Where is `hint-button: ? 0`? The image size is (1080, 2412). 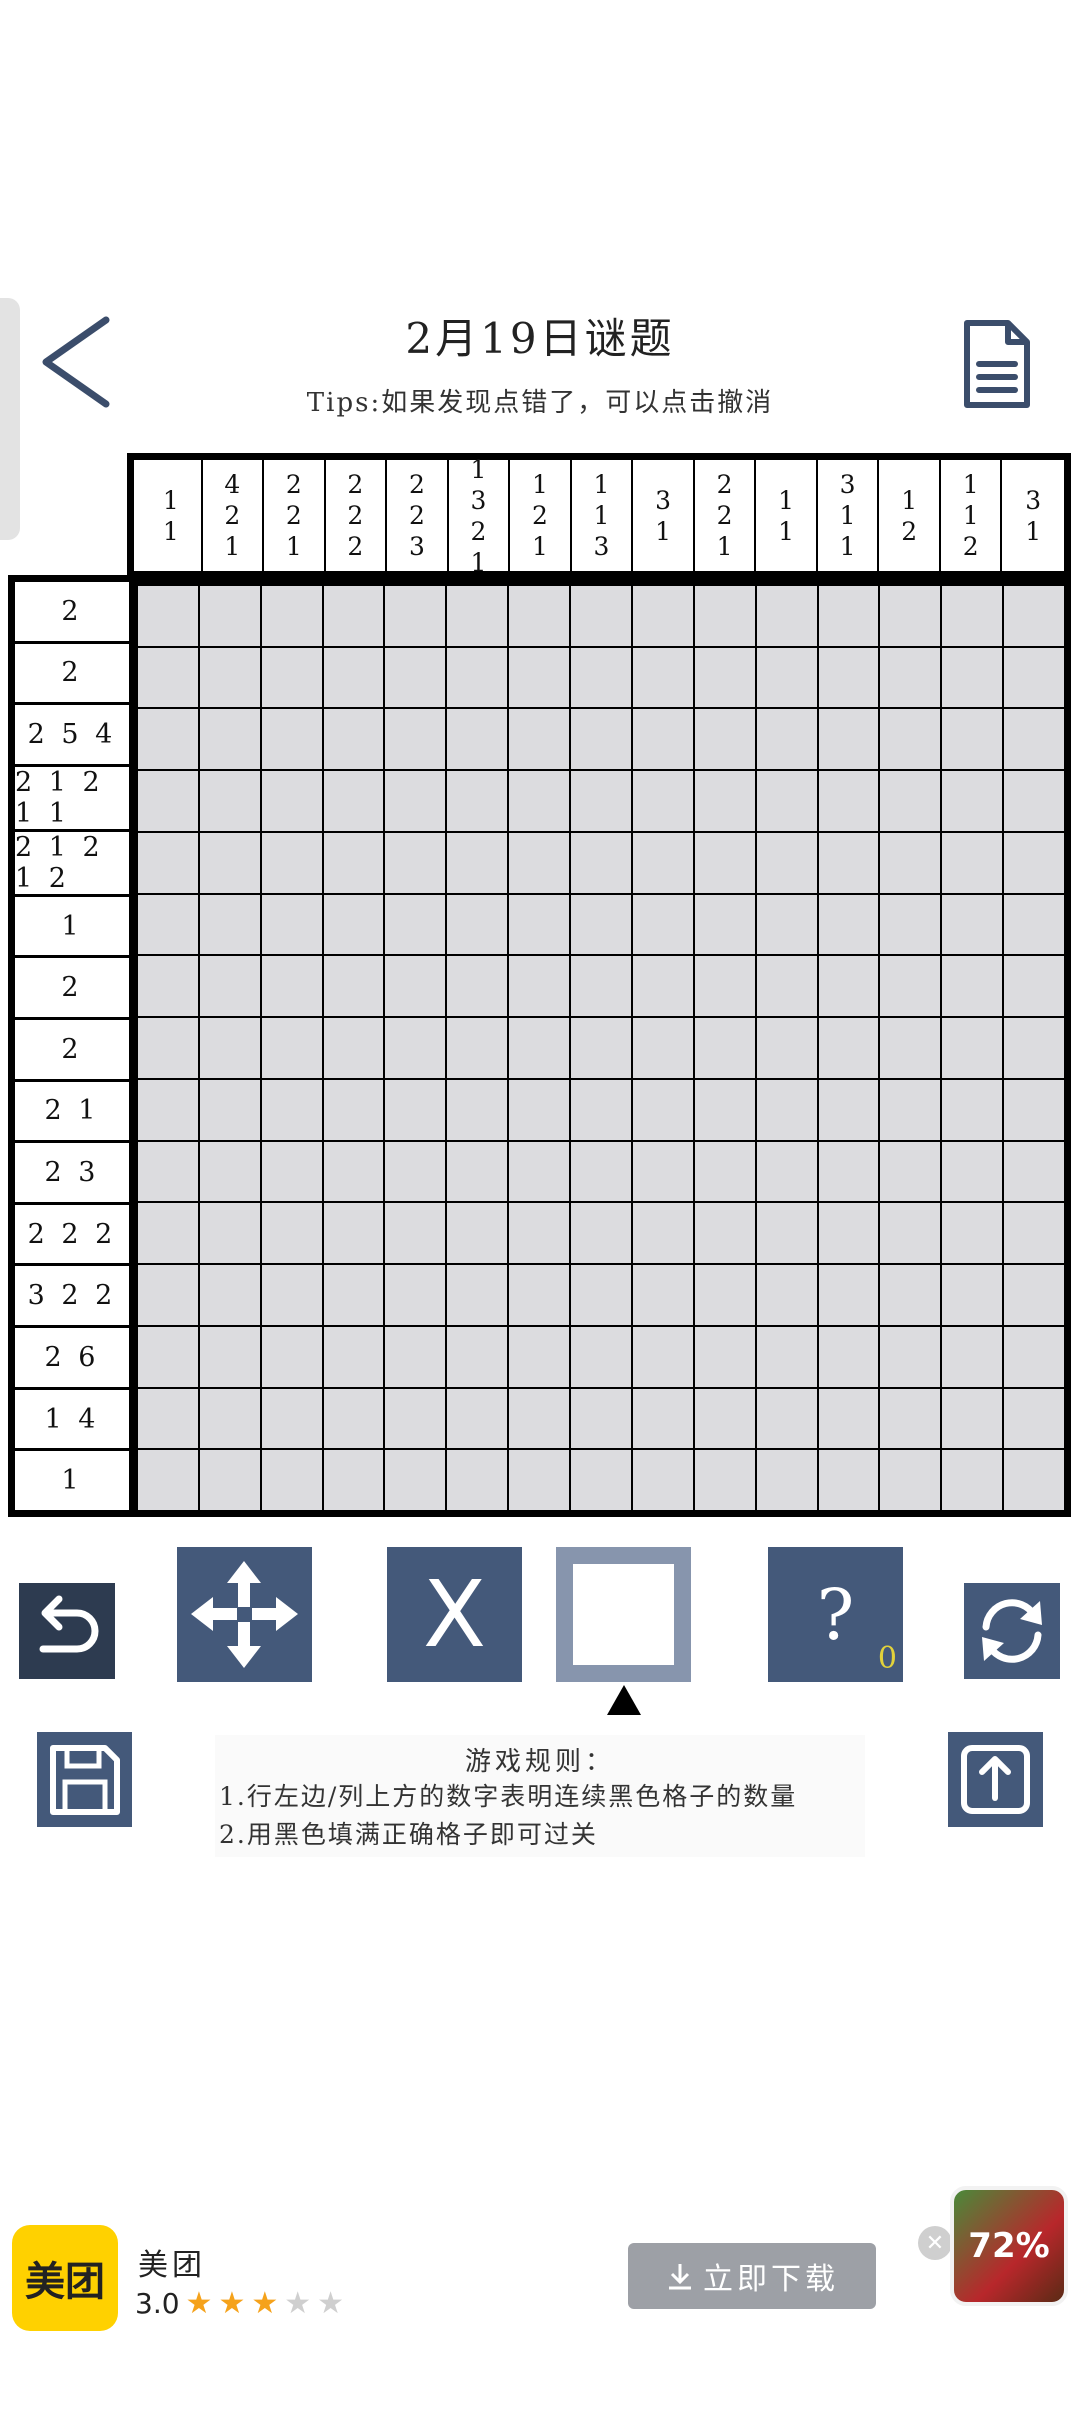
hint-button: ? 0 is located at coordinates (835, 1614).